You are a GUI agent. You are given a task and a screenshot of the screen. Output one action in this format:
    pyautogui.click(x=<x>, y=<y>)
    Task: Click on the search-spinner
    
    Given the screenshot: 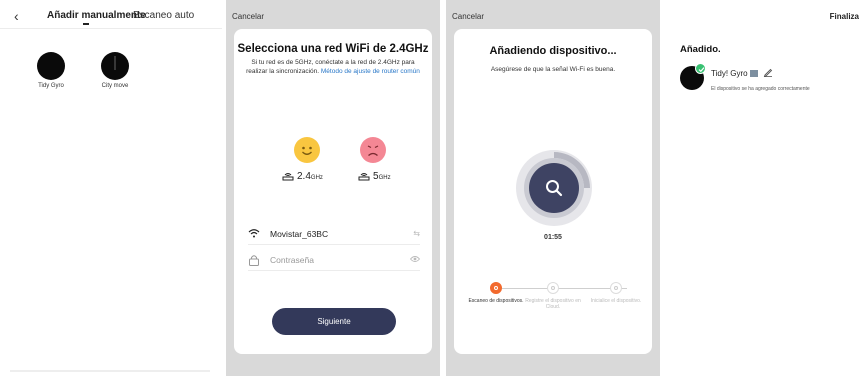 What is the action you would take?
    pyautogui.click(x=554, y=188)
    